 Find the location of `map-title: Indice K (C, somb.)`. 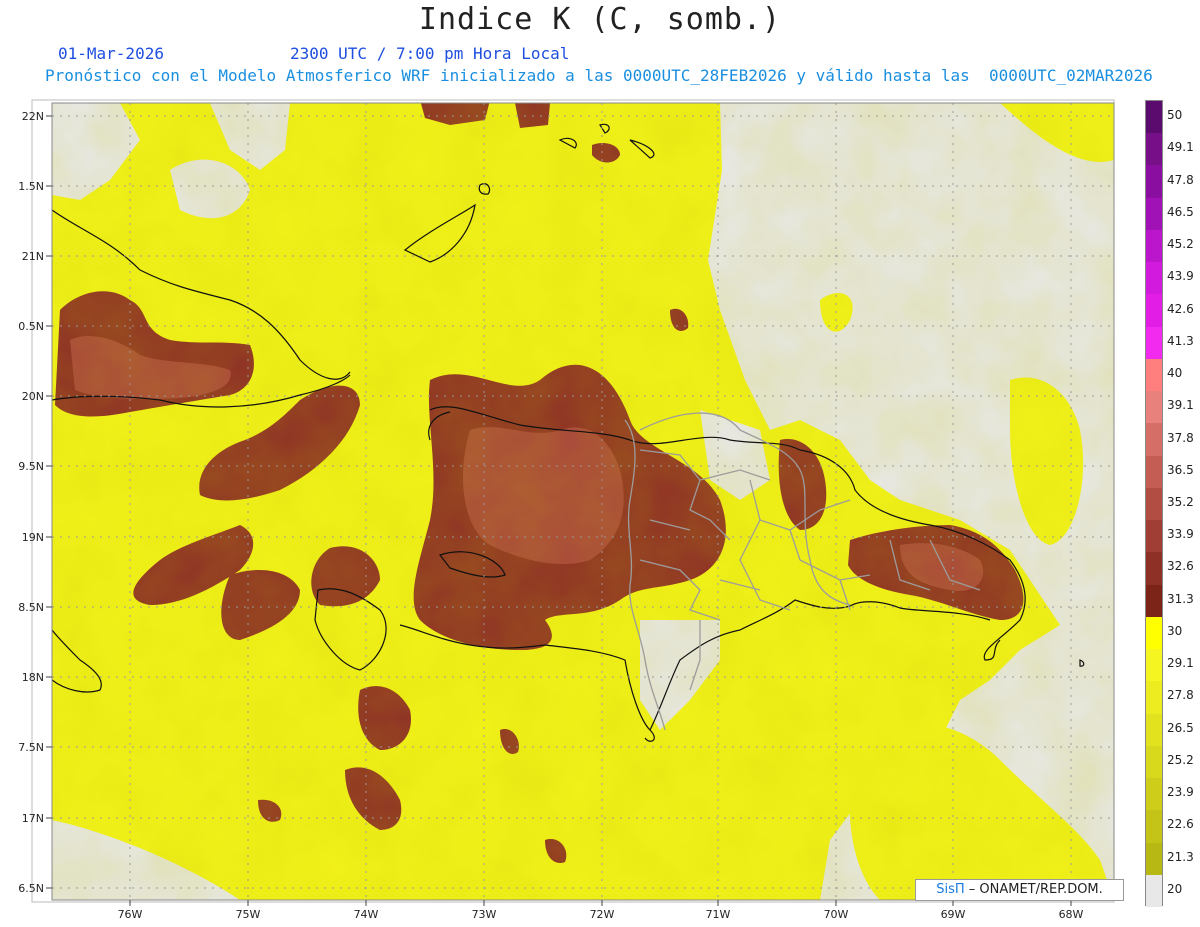

map-title: Indice K (C, somb.) is located at coordinates (600, 19).